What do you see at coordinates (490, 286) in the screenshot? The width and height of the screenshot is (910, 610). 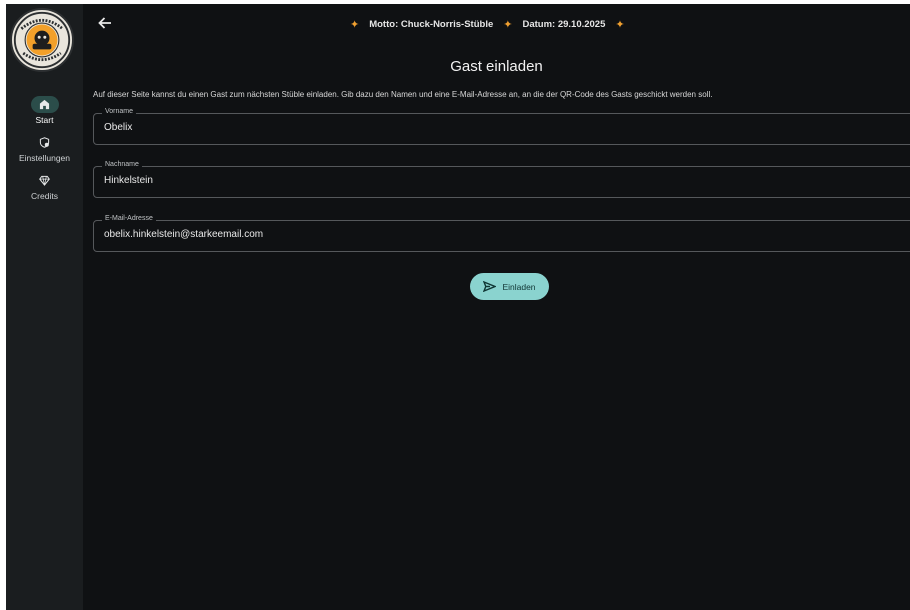 I see `send-icon` at bounding box center [490, 286].